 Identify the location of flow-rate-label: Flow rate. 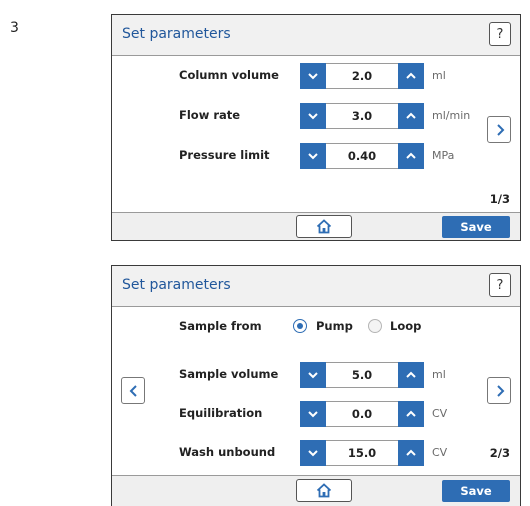
(210, 115).